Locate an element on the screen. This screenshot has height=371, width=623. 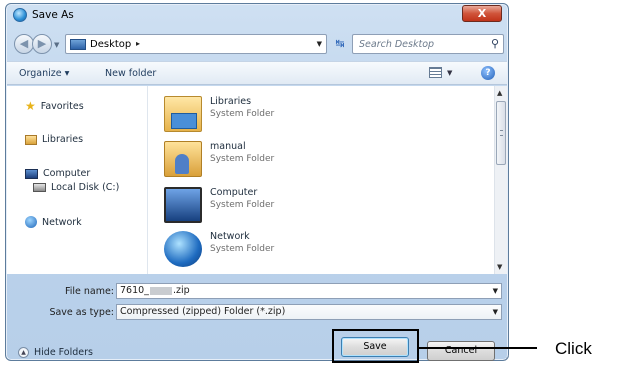
recent-pages-dropdown-icon: ▼ is located at coordinates (56, 45).